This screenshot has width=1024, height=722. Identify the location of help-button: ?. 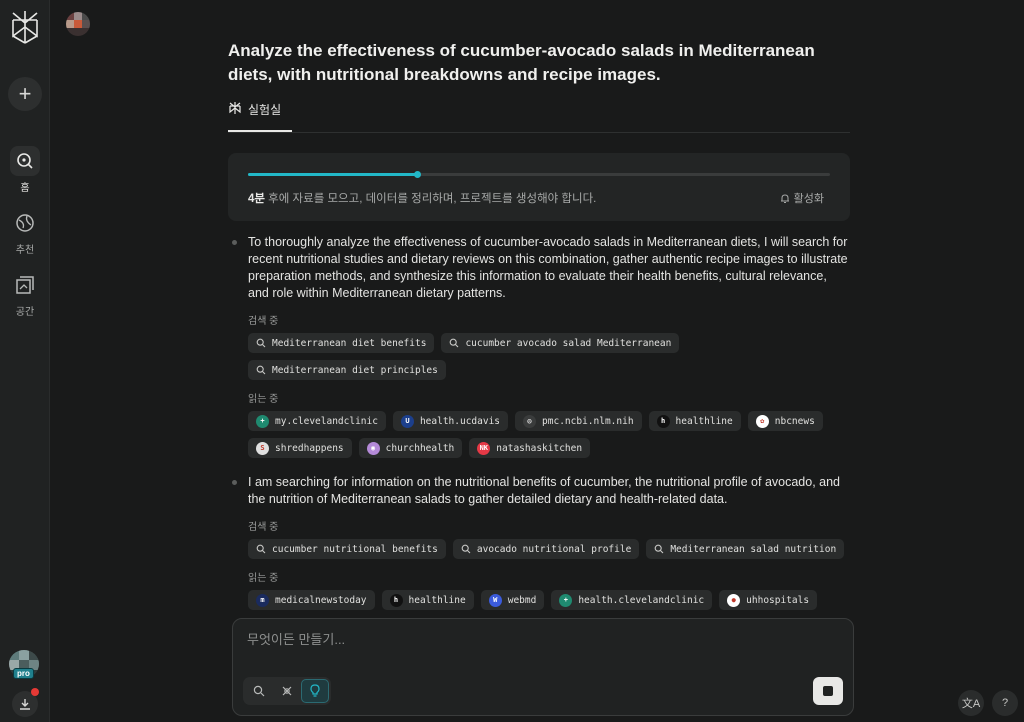
(1005, 703).